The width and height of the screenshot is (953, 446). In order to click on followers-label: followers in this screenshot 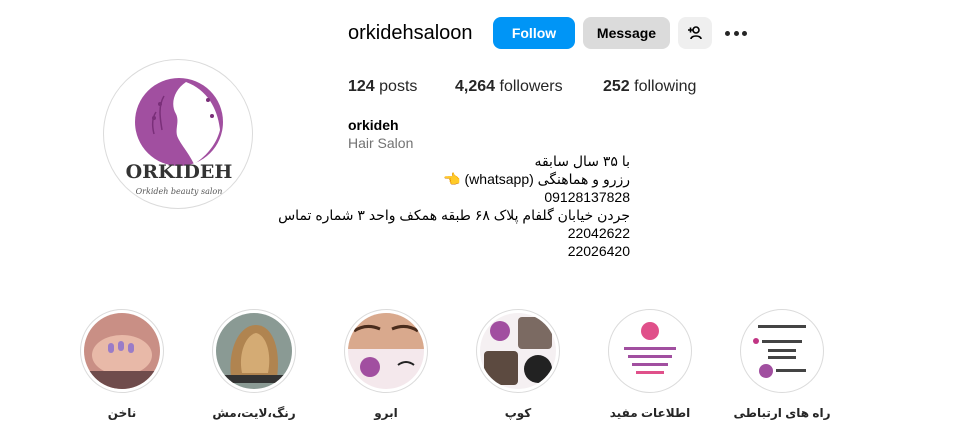, I will do `click(531, 86)`.